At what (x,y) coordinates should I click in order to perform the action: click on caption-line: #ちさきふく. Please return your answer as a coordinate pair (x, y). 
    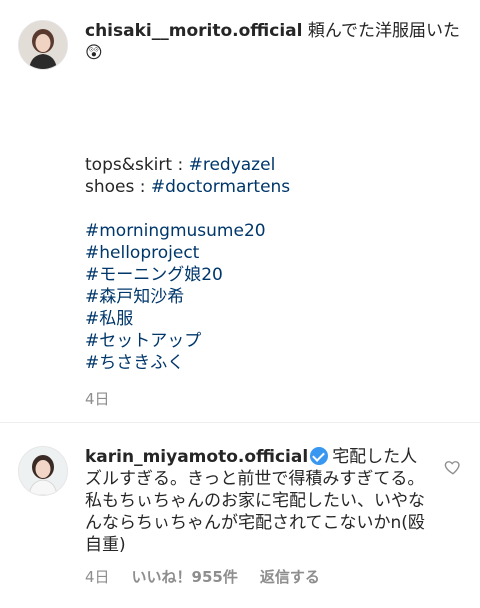
    Looking at the image, I should click on (274, 363).